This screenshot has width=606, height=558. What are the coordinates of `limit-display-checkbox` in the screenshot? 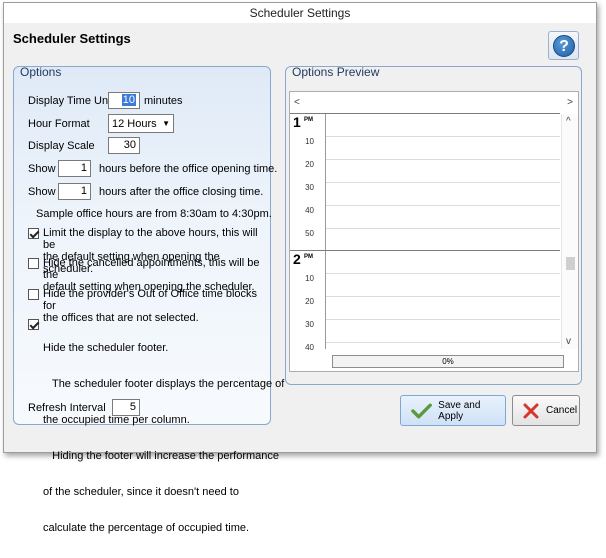 It's located at (33, 233).